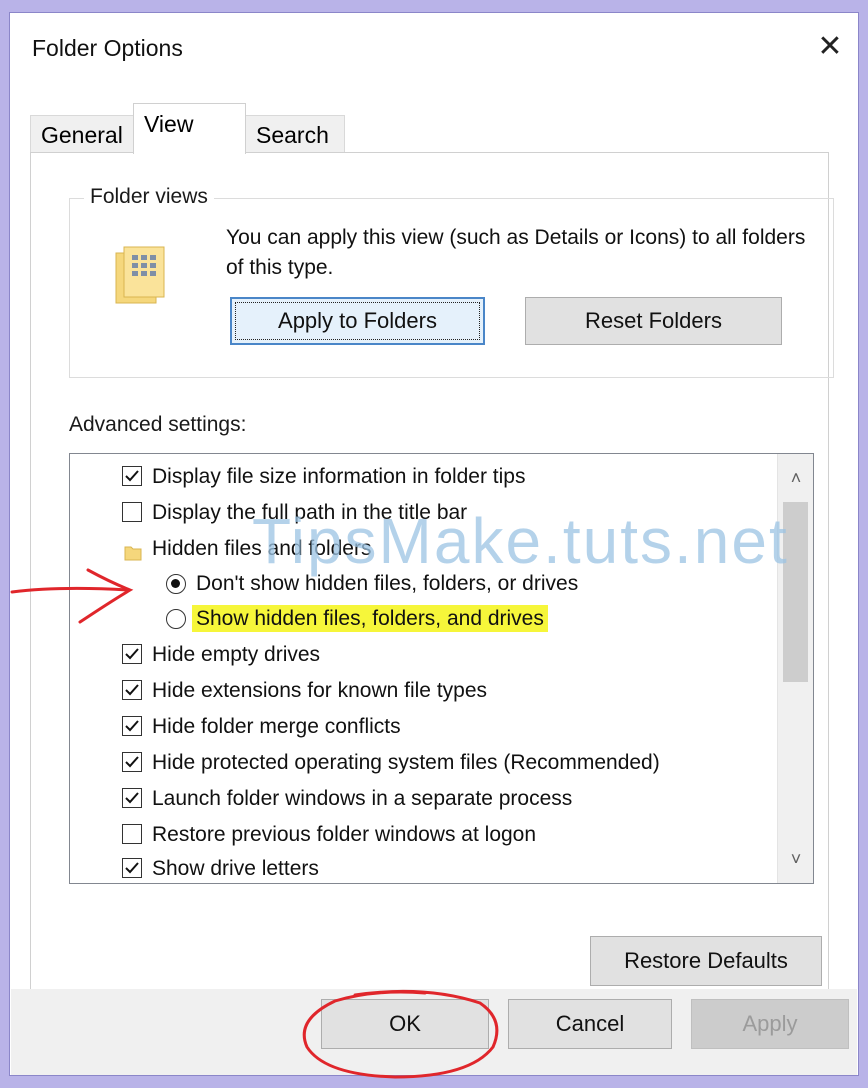 This screenshot has height=1088, width=868. What do you see at coordinates (795, 592) in the screenshot?
I see `scroll-thumb` at bounding box center [795, 592].